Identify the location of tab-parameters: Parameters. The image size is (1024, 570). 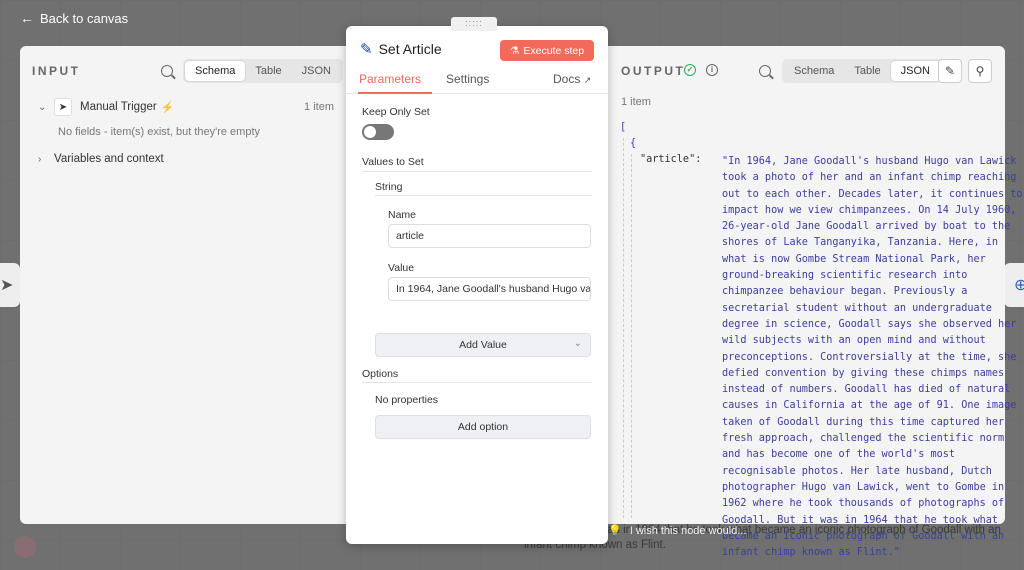
(390, 79).